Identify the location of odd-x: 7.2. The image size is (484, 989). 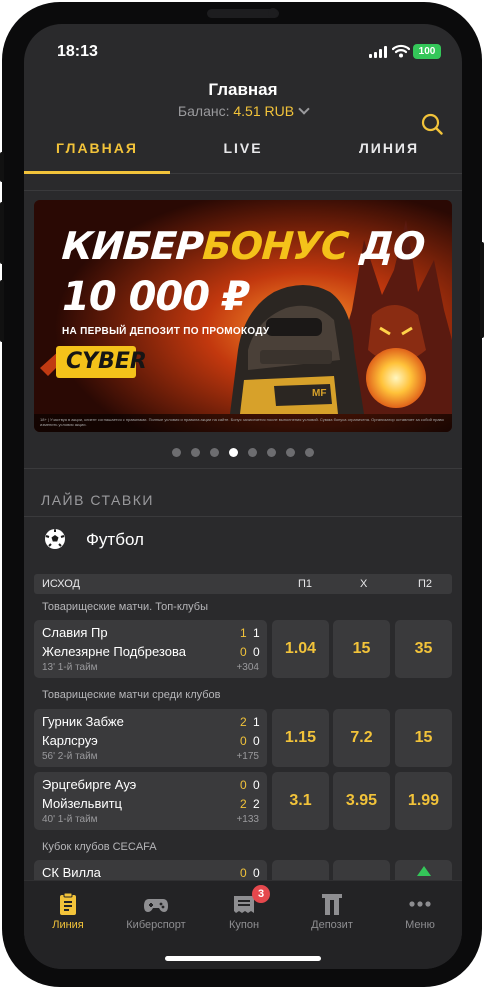
(361, 738).